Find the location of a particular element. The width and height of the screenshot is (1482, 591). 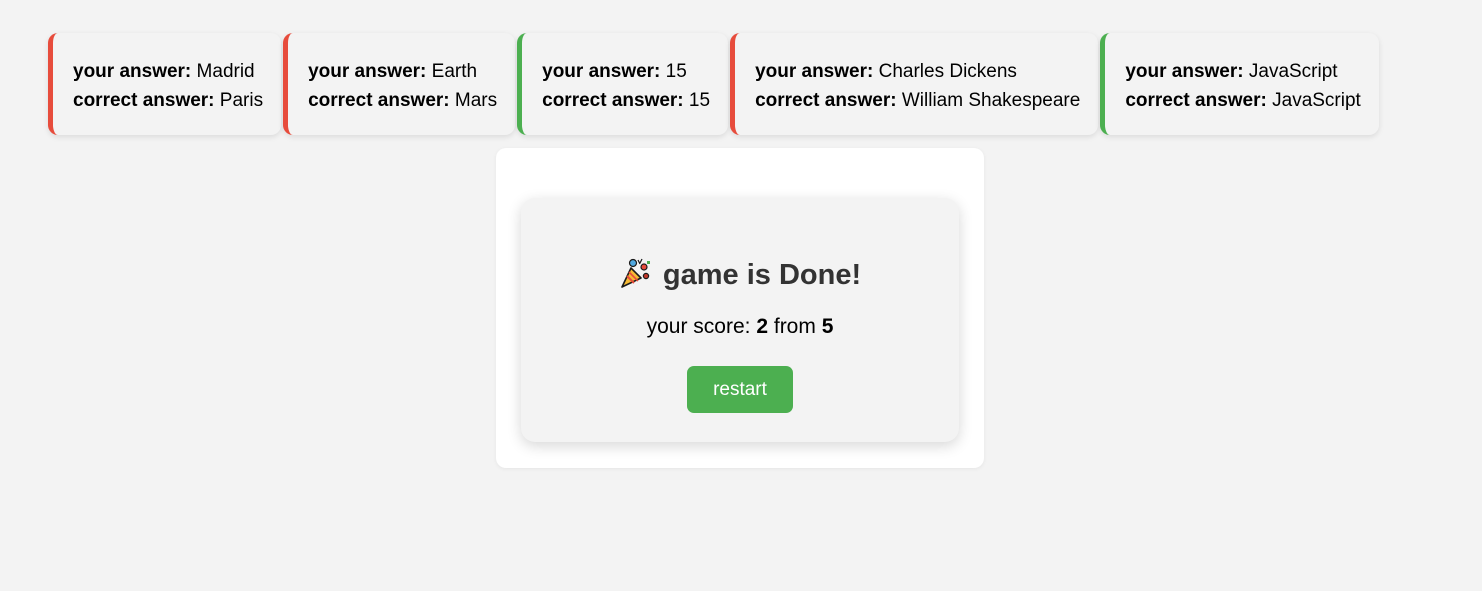

result-title: game is Done! is located at coordinates (740, 274).